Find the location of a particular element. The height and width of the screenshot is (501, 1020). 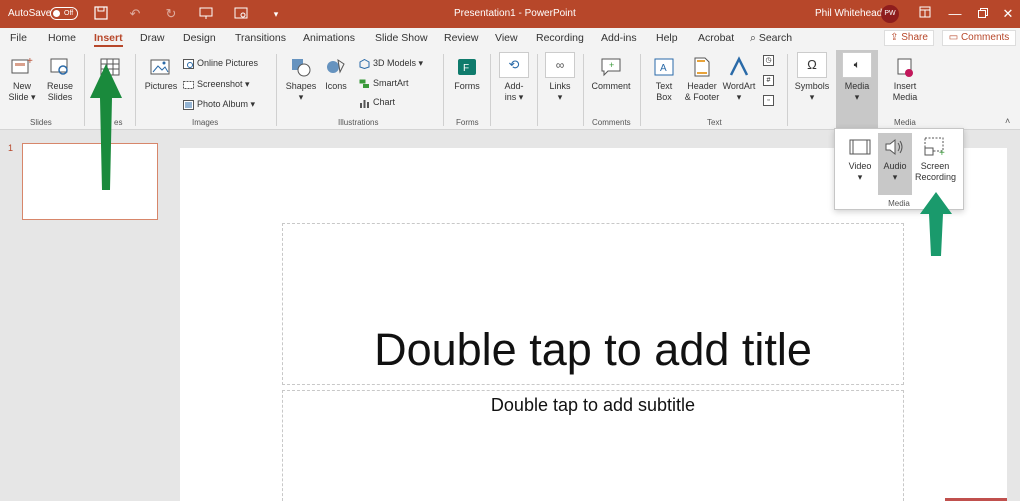

restore-icon is located at coordinates (983, 14).